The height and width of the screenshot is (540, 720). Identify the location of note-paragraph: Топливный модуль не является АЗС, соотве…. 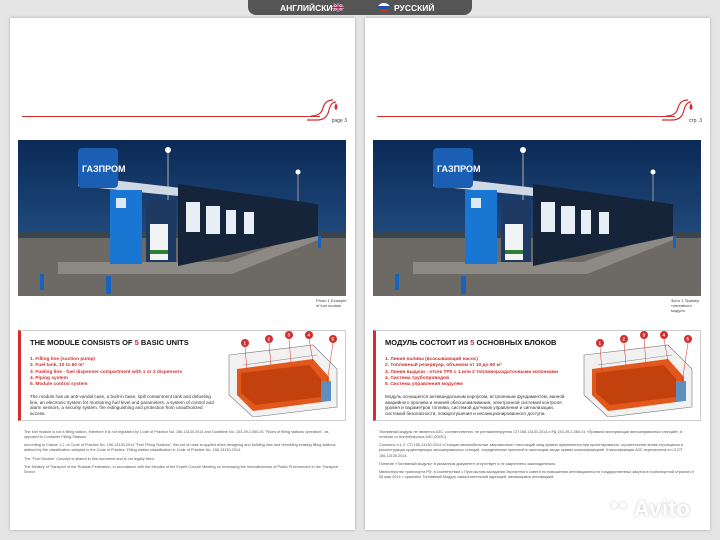
(531, 435).